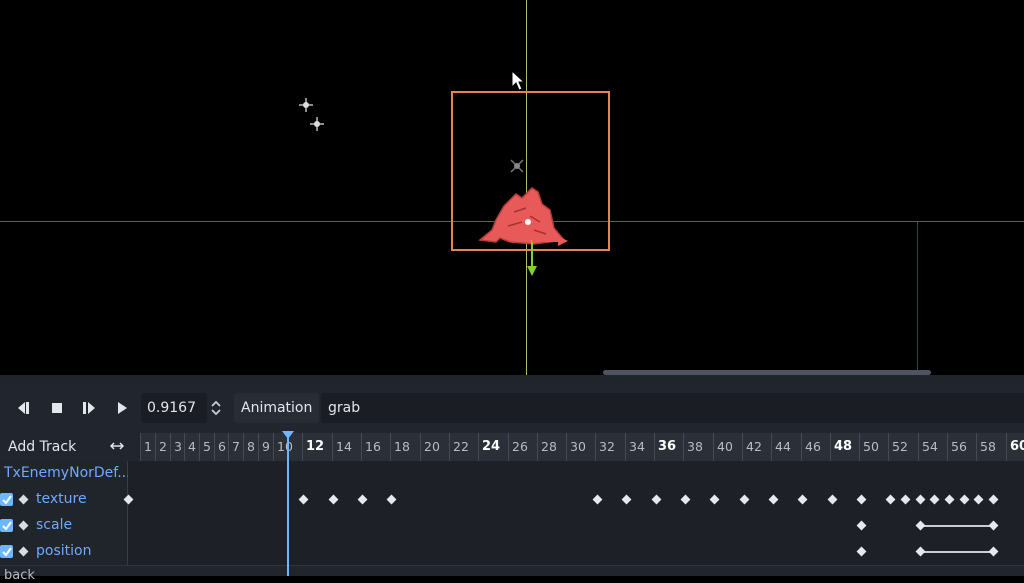 The width and height of the screenshot is (1024, 583). Describe the element at coordinates (917, 297) in the screenshot. I see `viewport-boundary-guide` at that location.